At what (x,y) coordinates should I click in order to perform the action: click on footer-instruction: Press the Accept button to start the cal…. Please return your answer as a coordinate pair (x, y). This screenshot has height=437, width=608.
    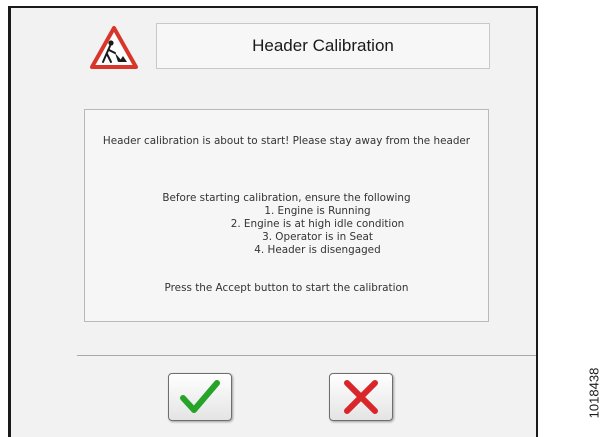
    Looking at the image, I should click on (286, 288).